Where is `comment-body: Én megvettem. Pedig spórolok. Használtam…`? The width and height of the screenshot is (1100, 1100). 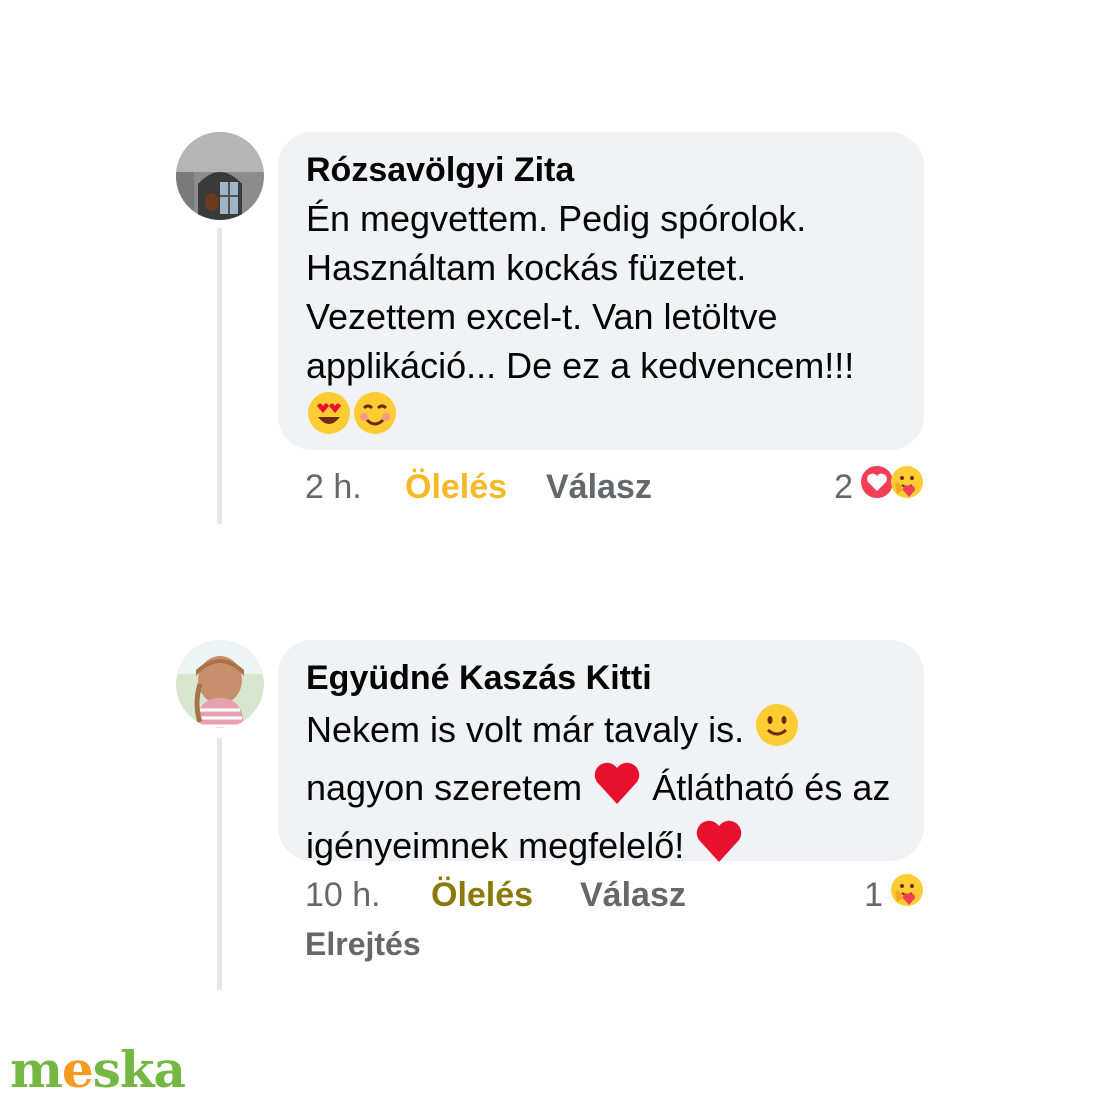
comment-body: Én megvettem. Pedig spórolok. Használtam… is located at coordinates (580, 292).